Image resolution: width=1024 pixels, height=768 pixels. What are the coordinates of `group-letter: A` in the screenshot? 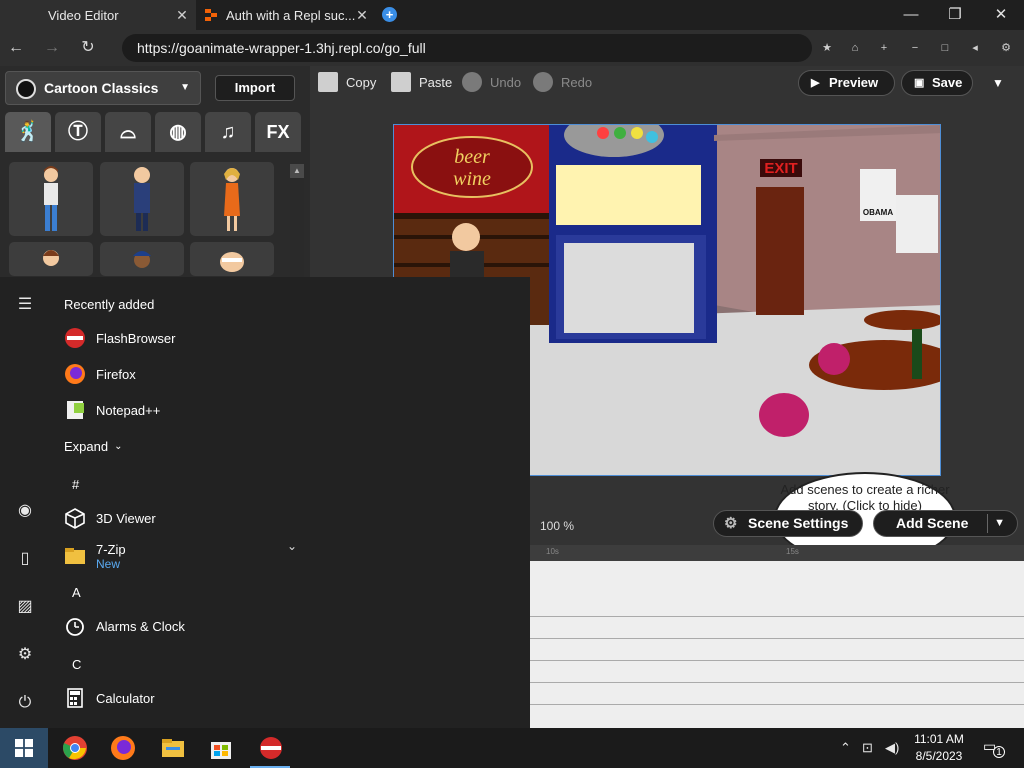 It's located at (76, 592).